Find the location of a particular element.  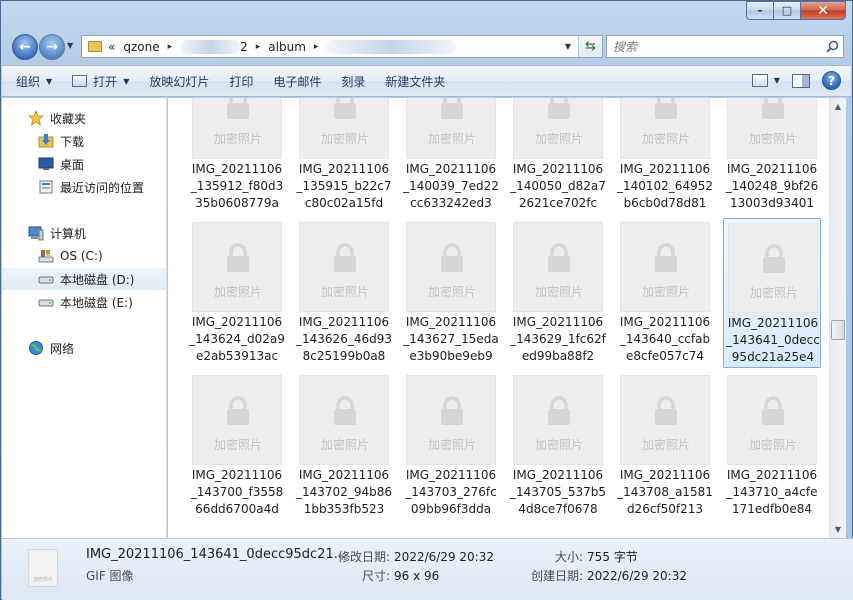

file-name: IMG_20211106_143624_d02a9e2ab53913ac is located at coordinates (237, 339).